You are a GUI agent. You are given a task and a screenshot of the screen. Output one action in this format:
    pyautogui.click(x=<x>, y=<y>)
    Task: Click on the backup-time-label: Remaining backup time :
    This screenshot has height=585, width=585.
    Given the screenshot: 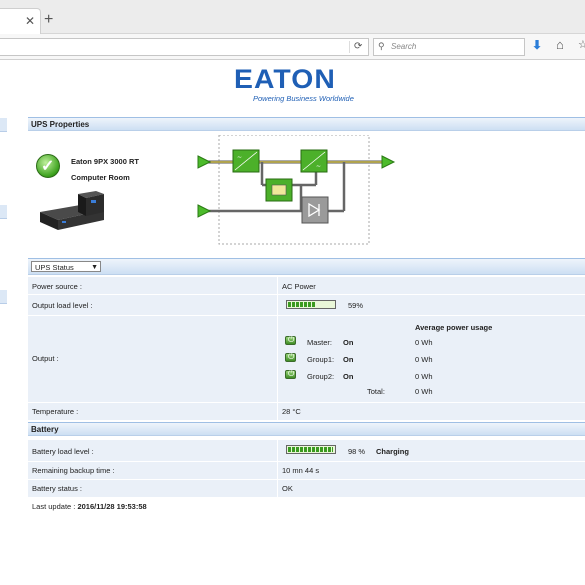 What is the action you would take?
    pyautogui.click(x=73, y=470)
    